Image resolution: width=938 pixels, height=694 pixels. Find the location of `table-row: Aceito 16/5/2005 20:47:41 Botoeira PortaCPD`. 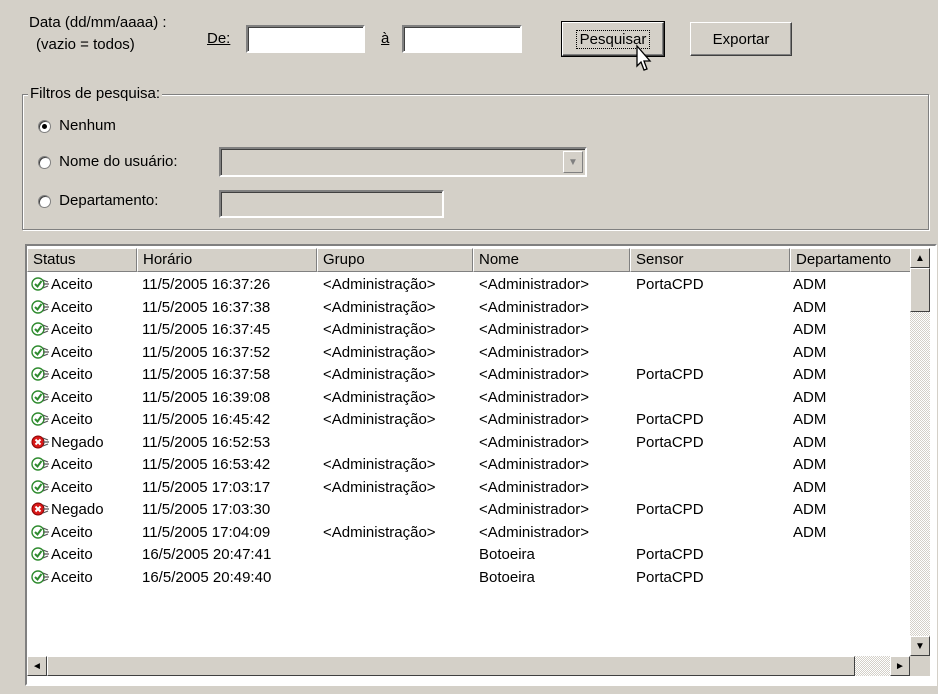

table-row: Aceito 16/5/2005 20:47:41 Botoeira PortaCPD is located at coordinates (469, 555).